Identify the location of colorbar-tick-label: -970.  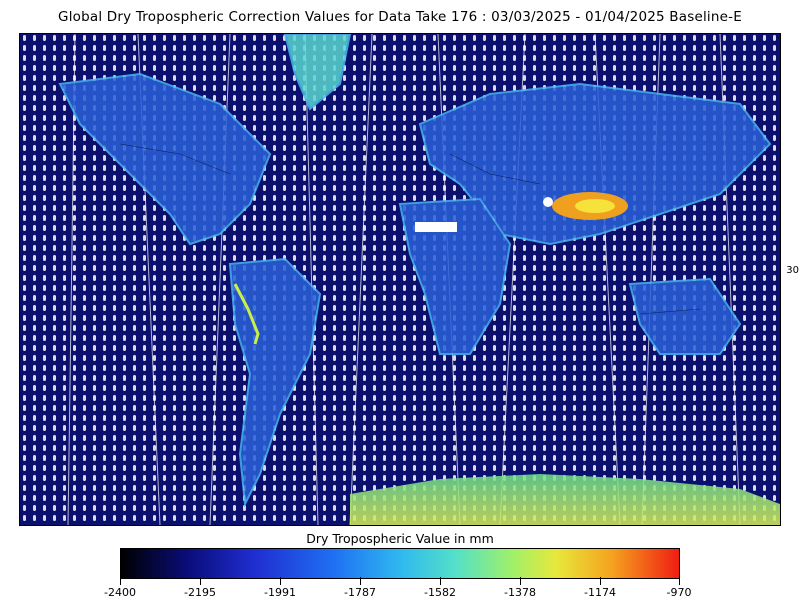
(679, 592).